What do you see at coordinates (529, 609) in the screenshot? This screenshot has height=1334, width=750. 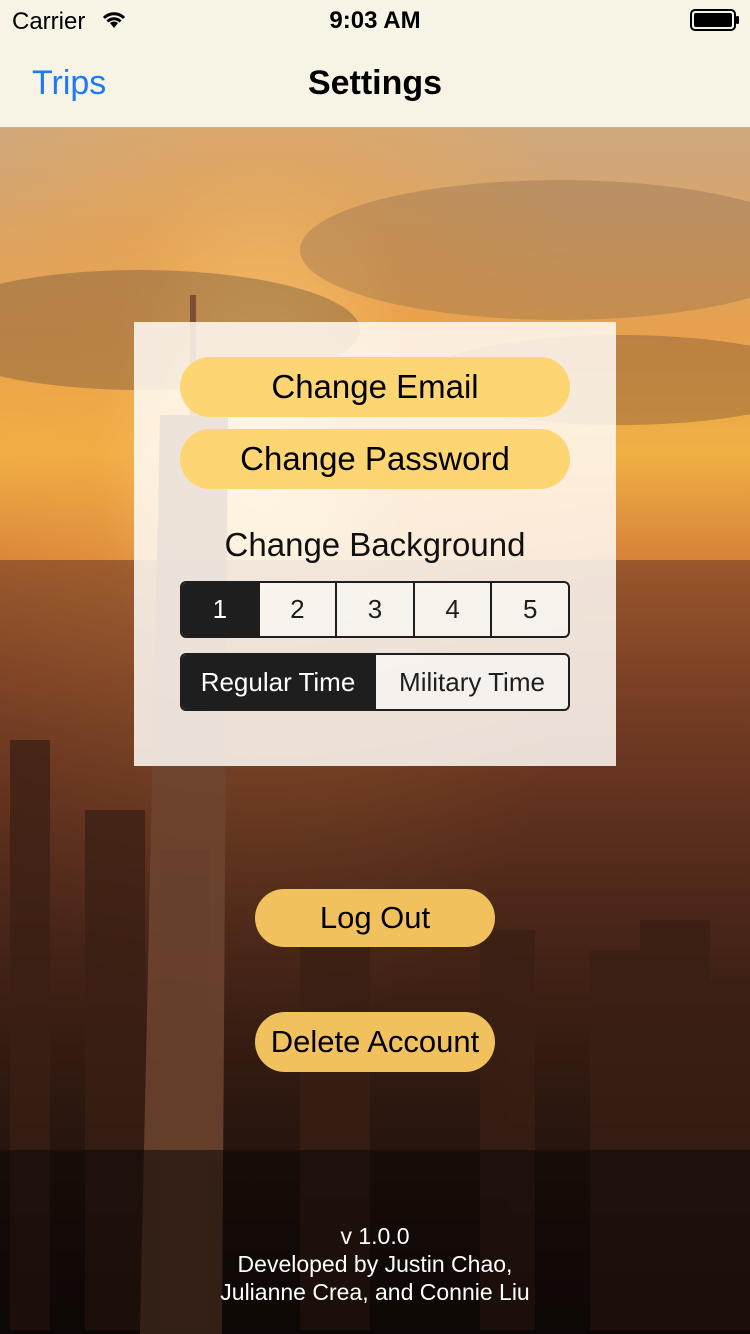 I see `background-option-5: 5` at bounding box center [529, 609].